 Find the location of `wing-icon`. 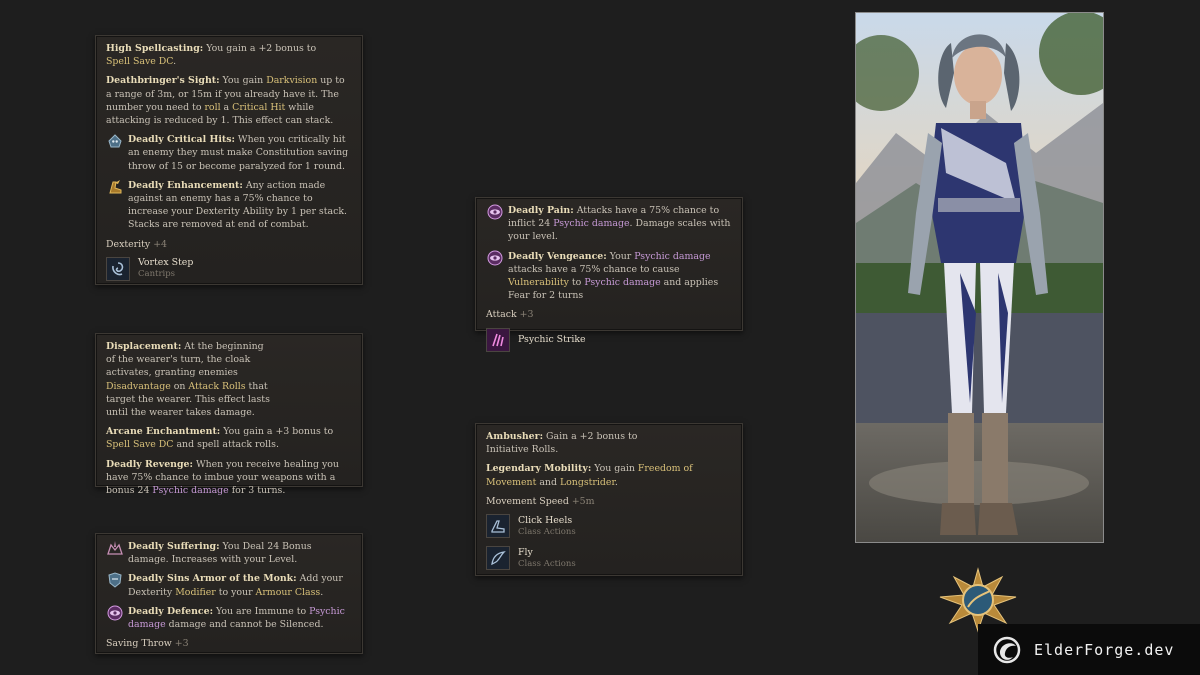

wing-icon is located at coordinates (498, 558).